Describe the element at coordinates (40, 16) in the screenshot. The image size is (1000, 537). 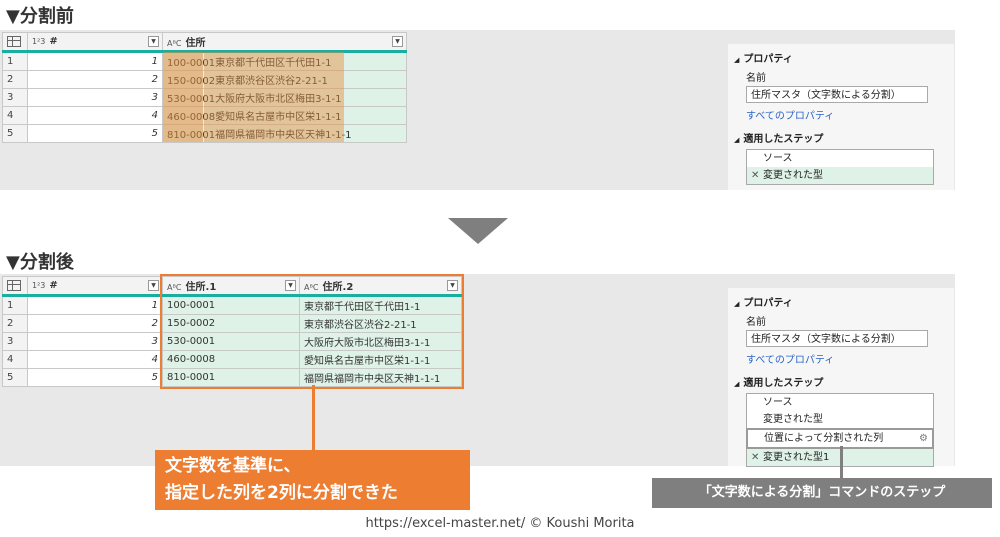
I see `before-section-title: ▼分割前` at that location.